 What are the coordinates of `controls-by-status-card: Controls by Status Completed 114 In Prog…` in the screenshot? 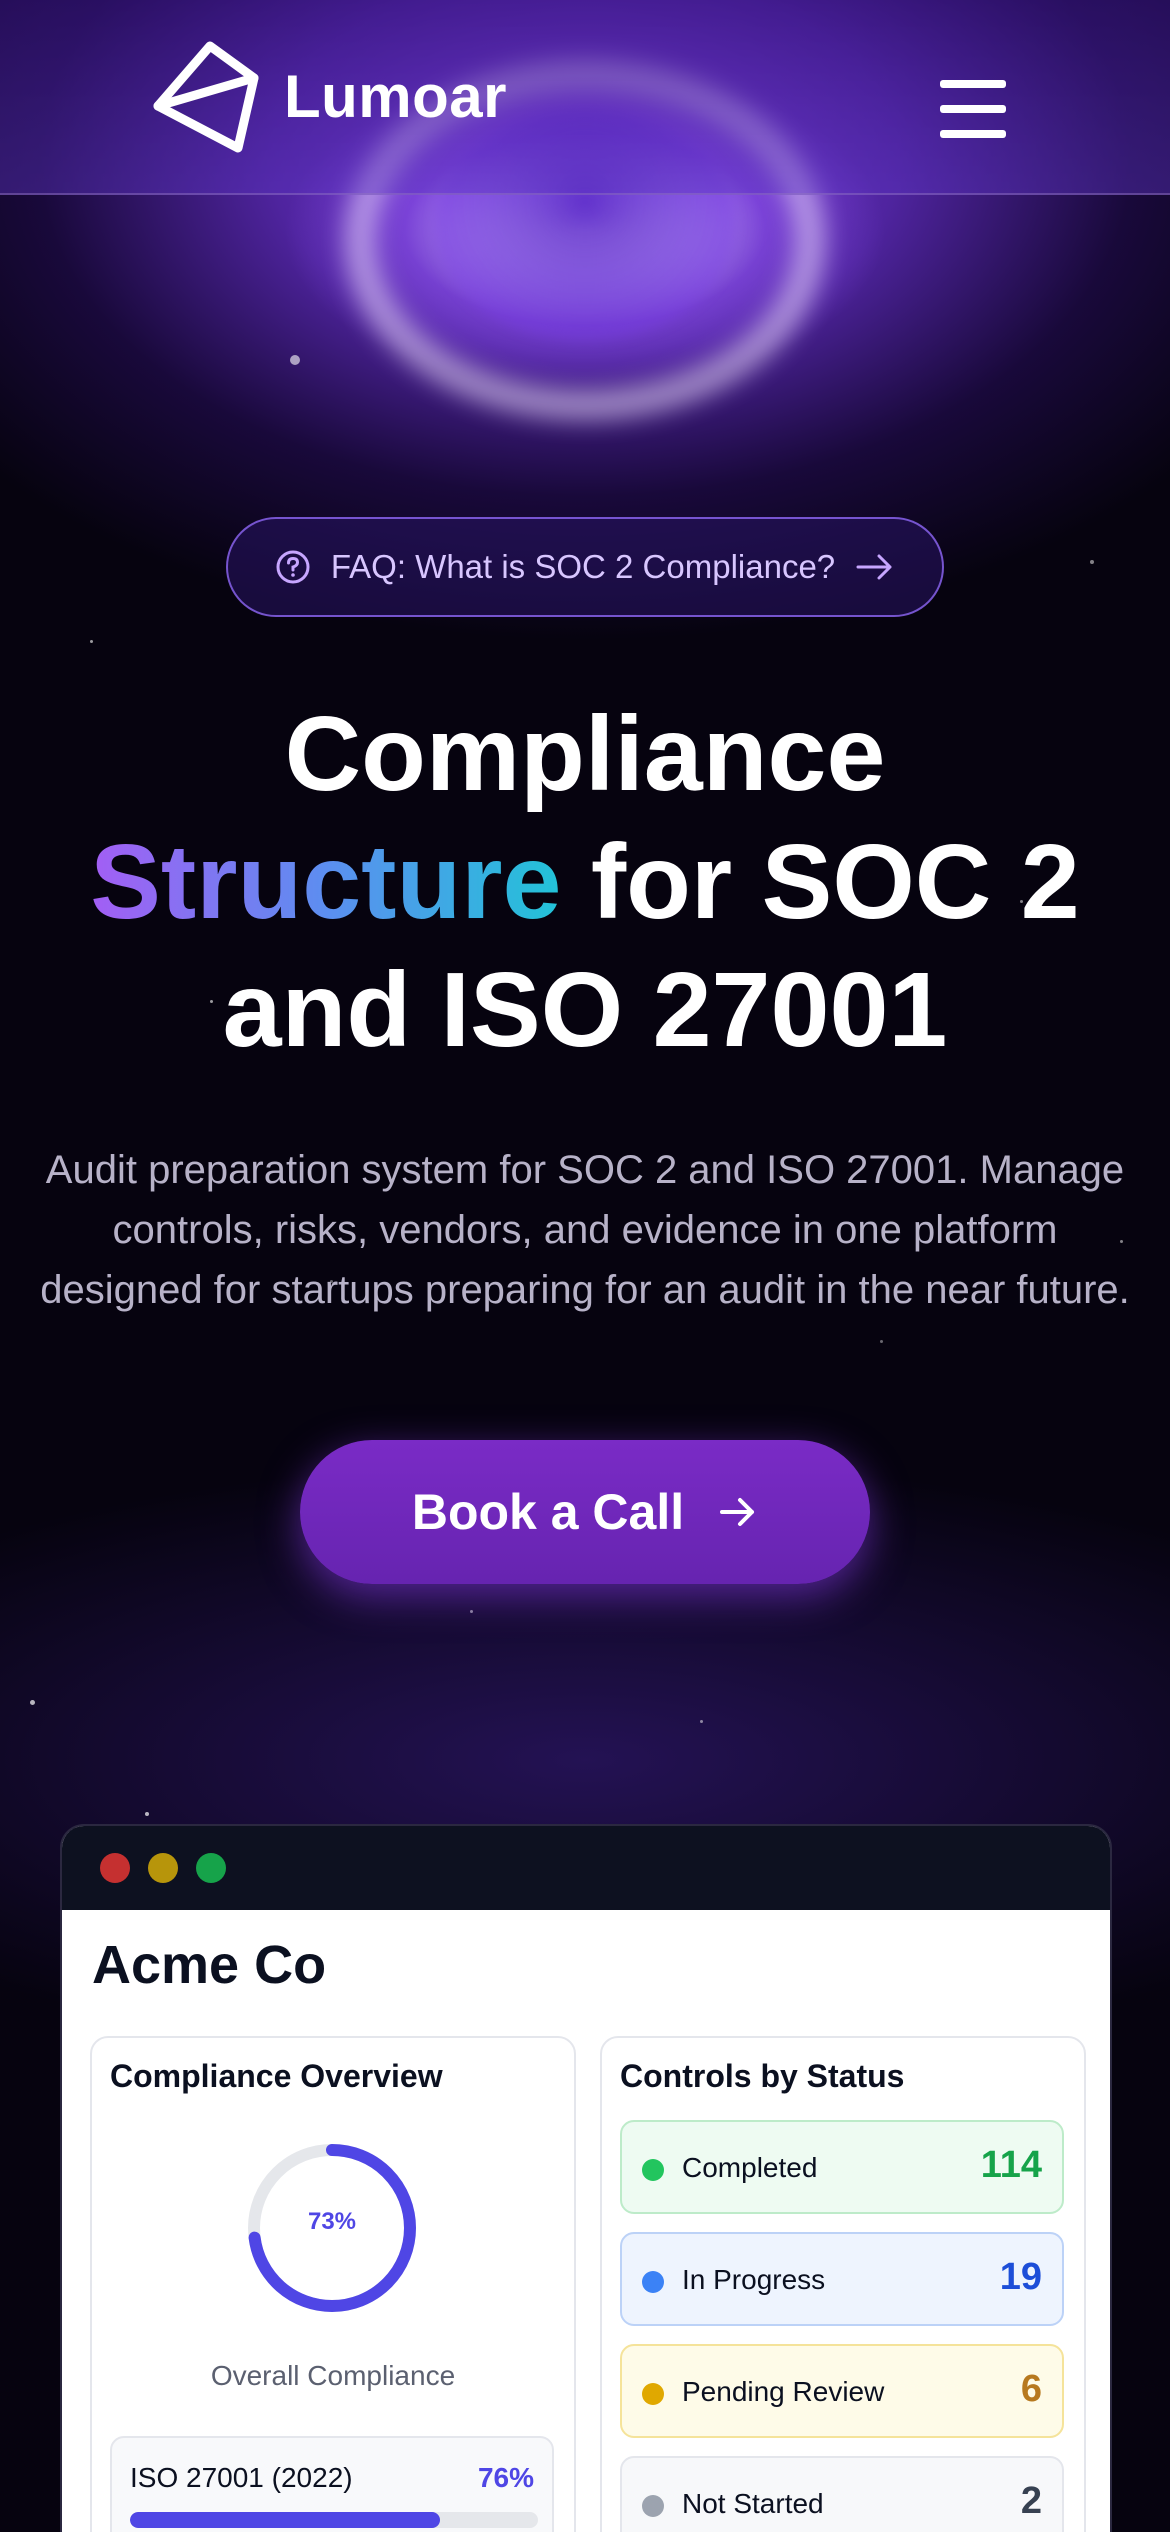 It's located at (843, 2284).